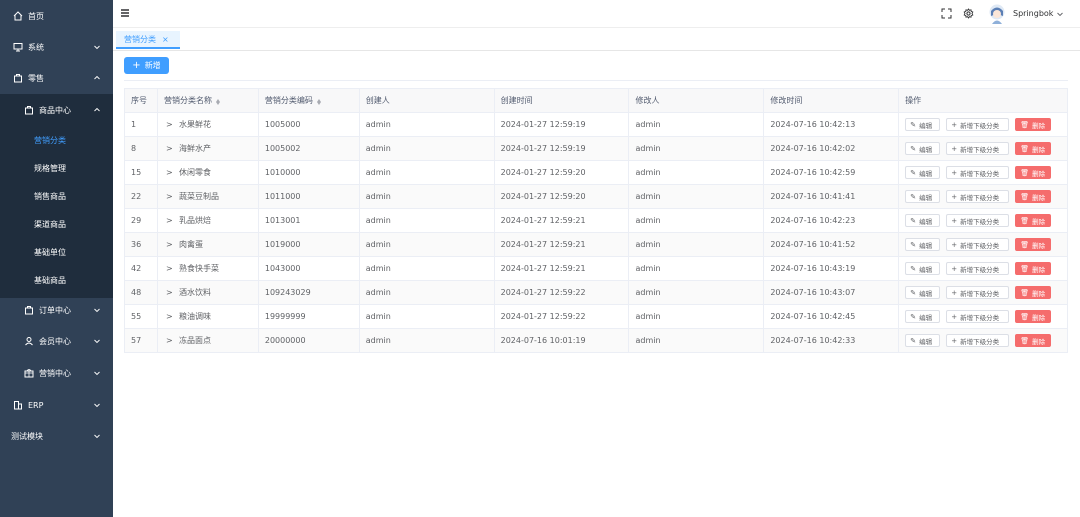  What do you see at coordinates (562, 172) in the screenshot?
I see `cell-created-time: 2024-01-27 12:59:20` at bounding box center [562, 172].